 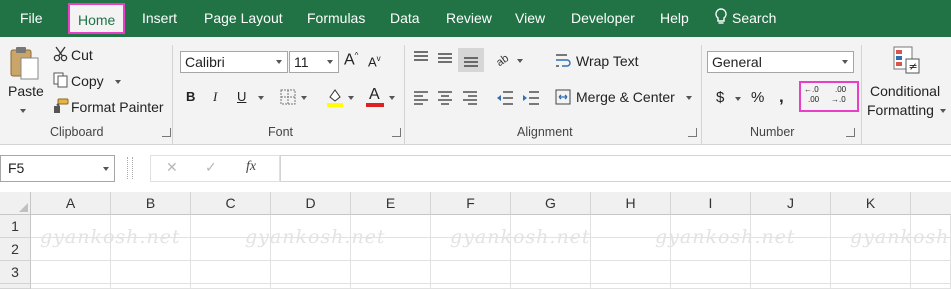 I want to click on conditional-formatting-dropdown-icon, so click(x=943, y=111).